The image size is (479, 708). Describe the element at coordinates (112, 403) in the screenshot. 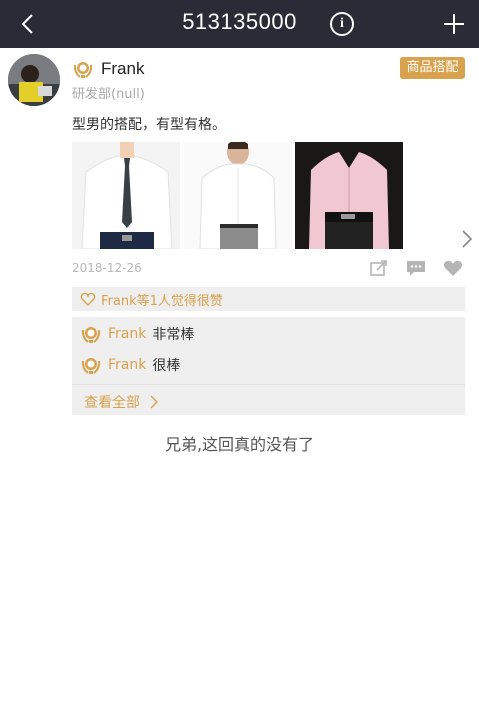

I see `view-all-label: 查看全部` at that location.